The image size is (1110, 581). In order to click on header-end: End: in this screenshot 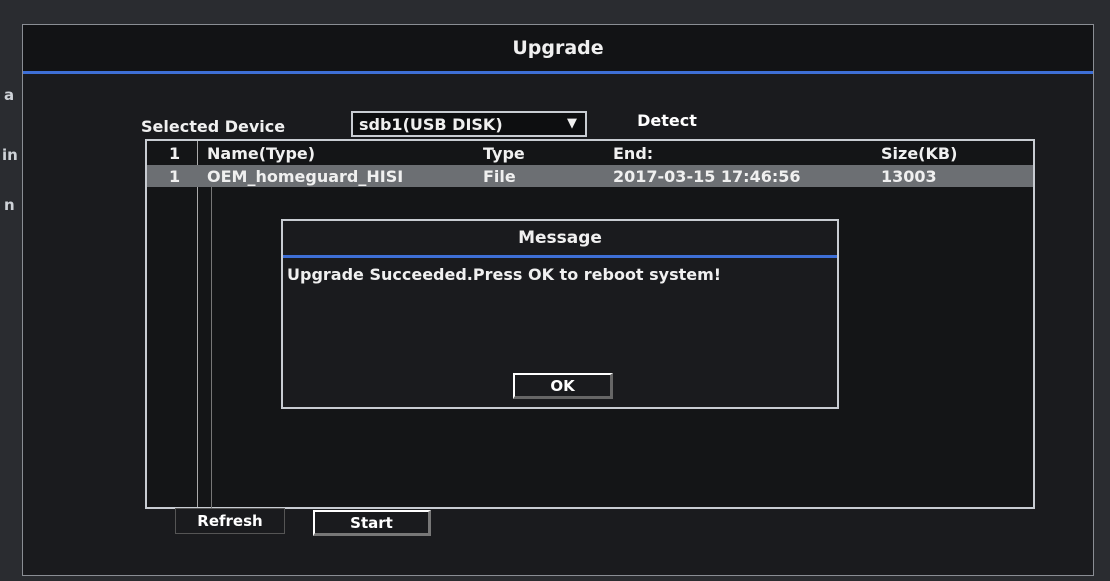, I will do `click(633, 153)`.